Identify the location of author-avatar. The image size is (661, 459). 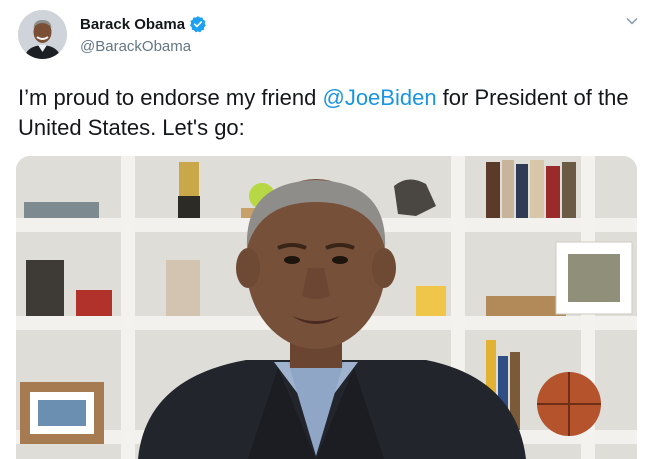
(42, 34).